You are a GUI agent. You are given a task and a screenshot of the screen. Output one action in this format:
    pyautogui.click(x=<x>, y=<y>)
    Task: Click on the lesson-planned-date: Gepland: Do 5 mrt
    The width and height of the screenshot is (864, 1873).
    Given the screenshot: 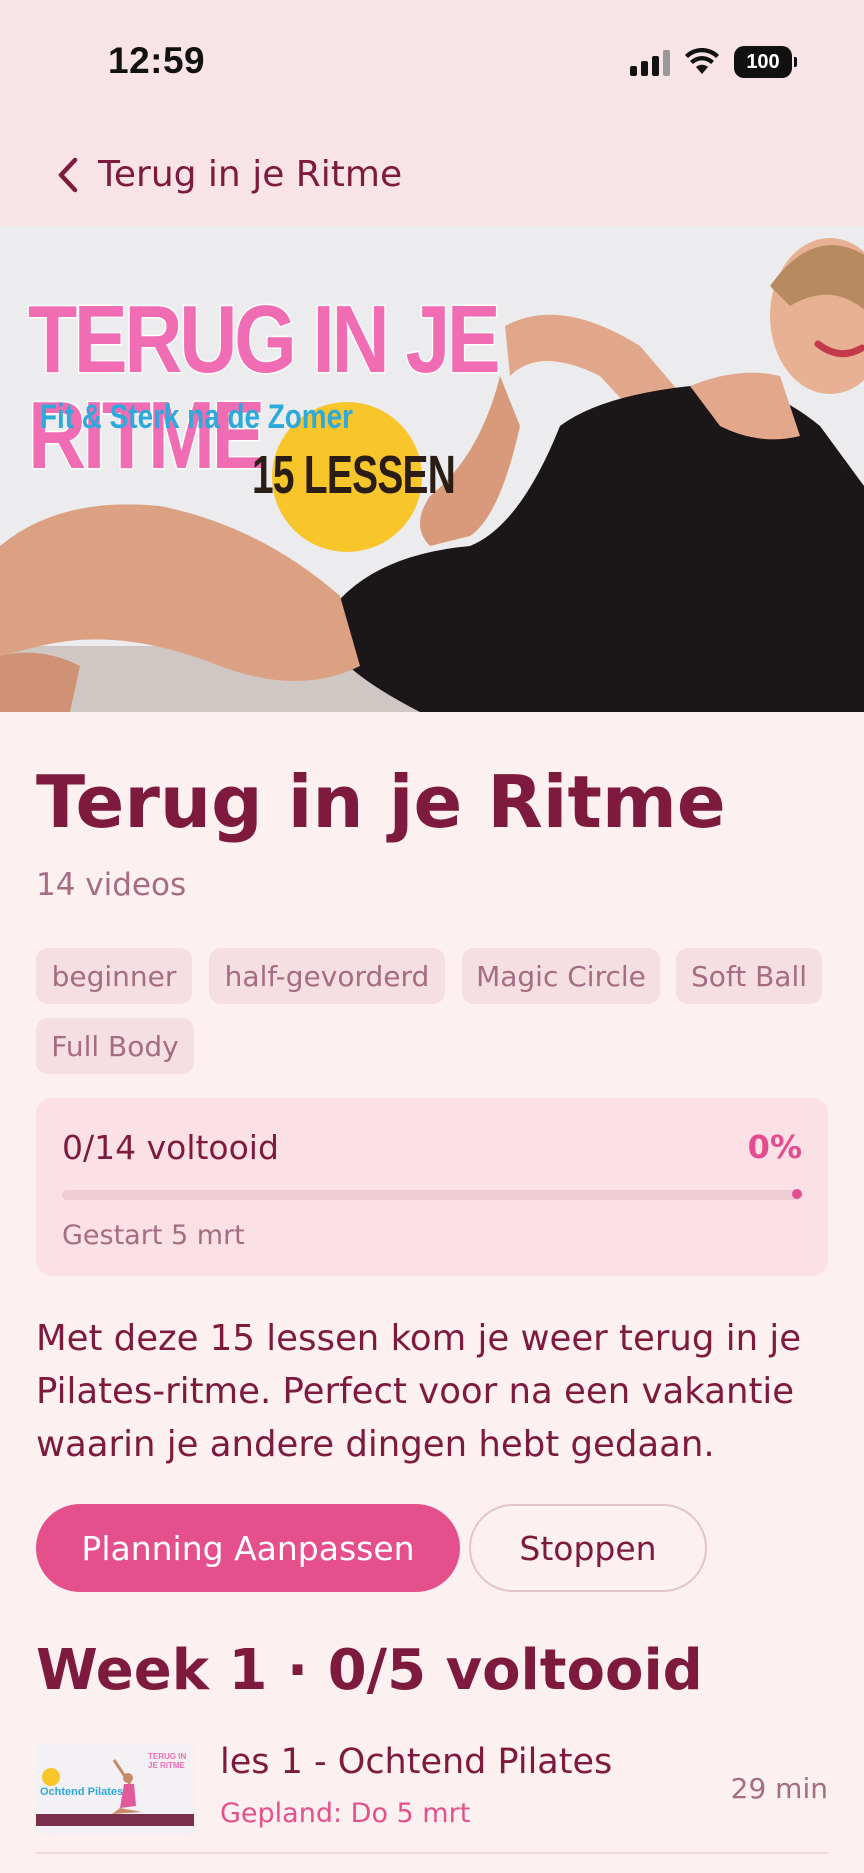 What is the action you would take?
    pyautogui.click(x=345, y=1813)
    